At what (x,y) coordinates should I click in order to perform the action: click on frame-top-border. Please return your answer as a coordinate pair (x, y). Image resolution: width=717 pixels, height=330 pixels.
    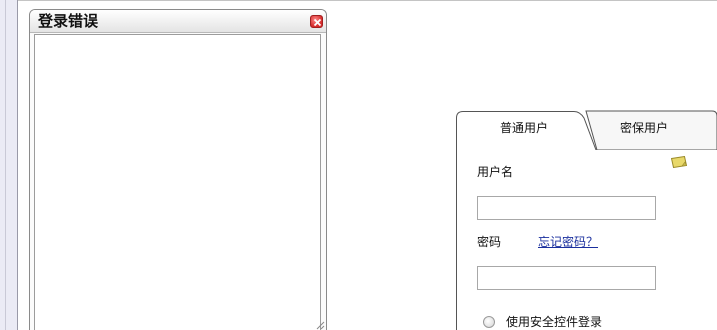
    Looking at the image, I should click on (367, 0).